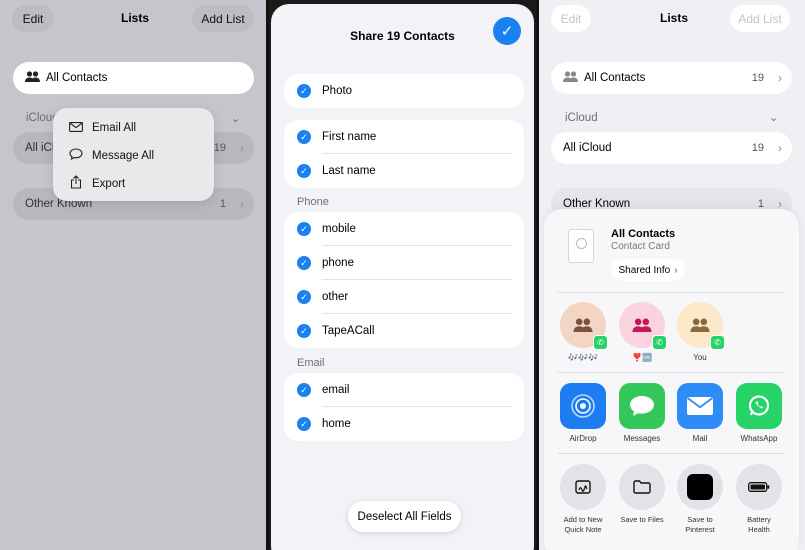 This screenshot has width=805, height=550. What do you see at coordinates (581, 118) in the screenshot?
I see `icloud-section-label: iCloud` at bounding box center [581, 118].